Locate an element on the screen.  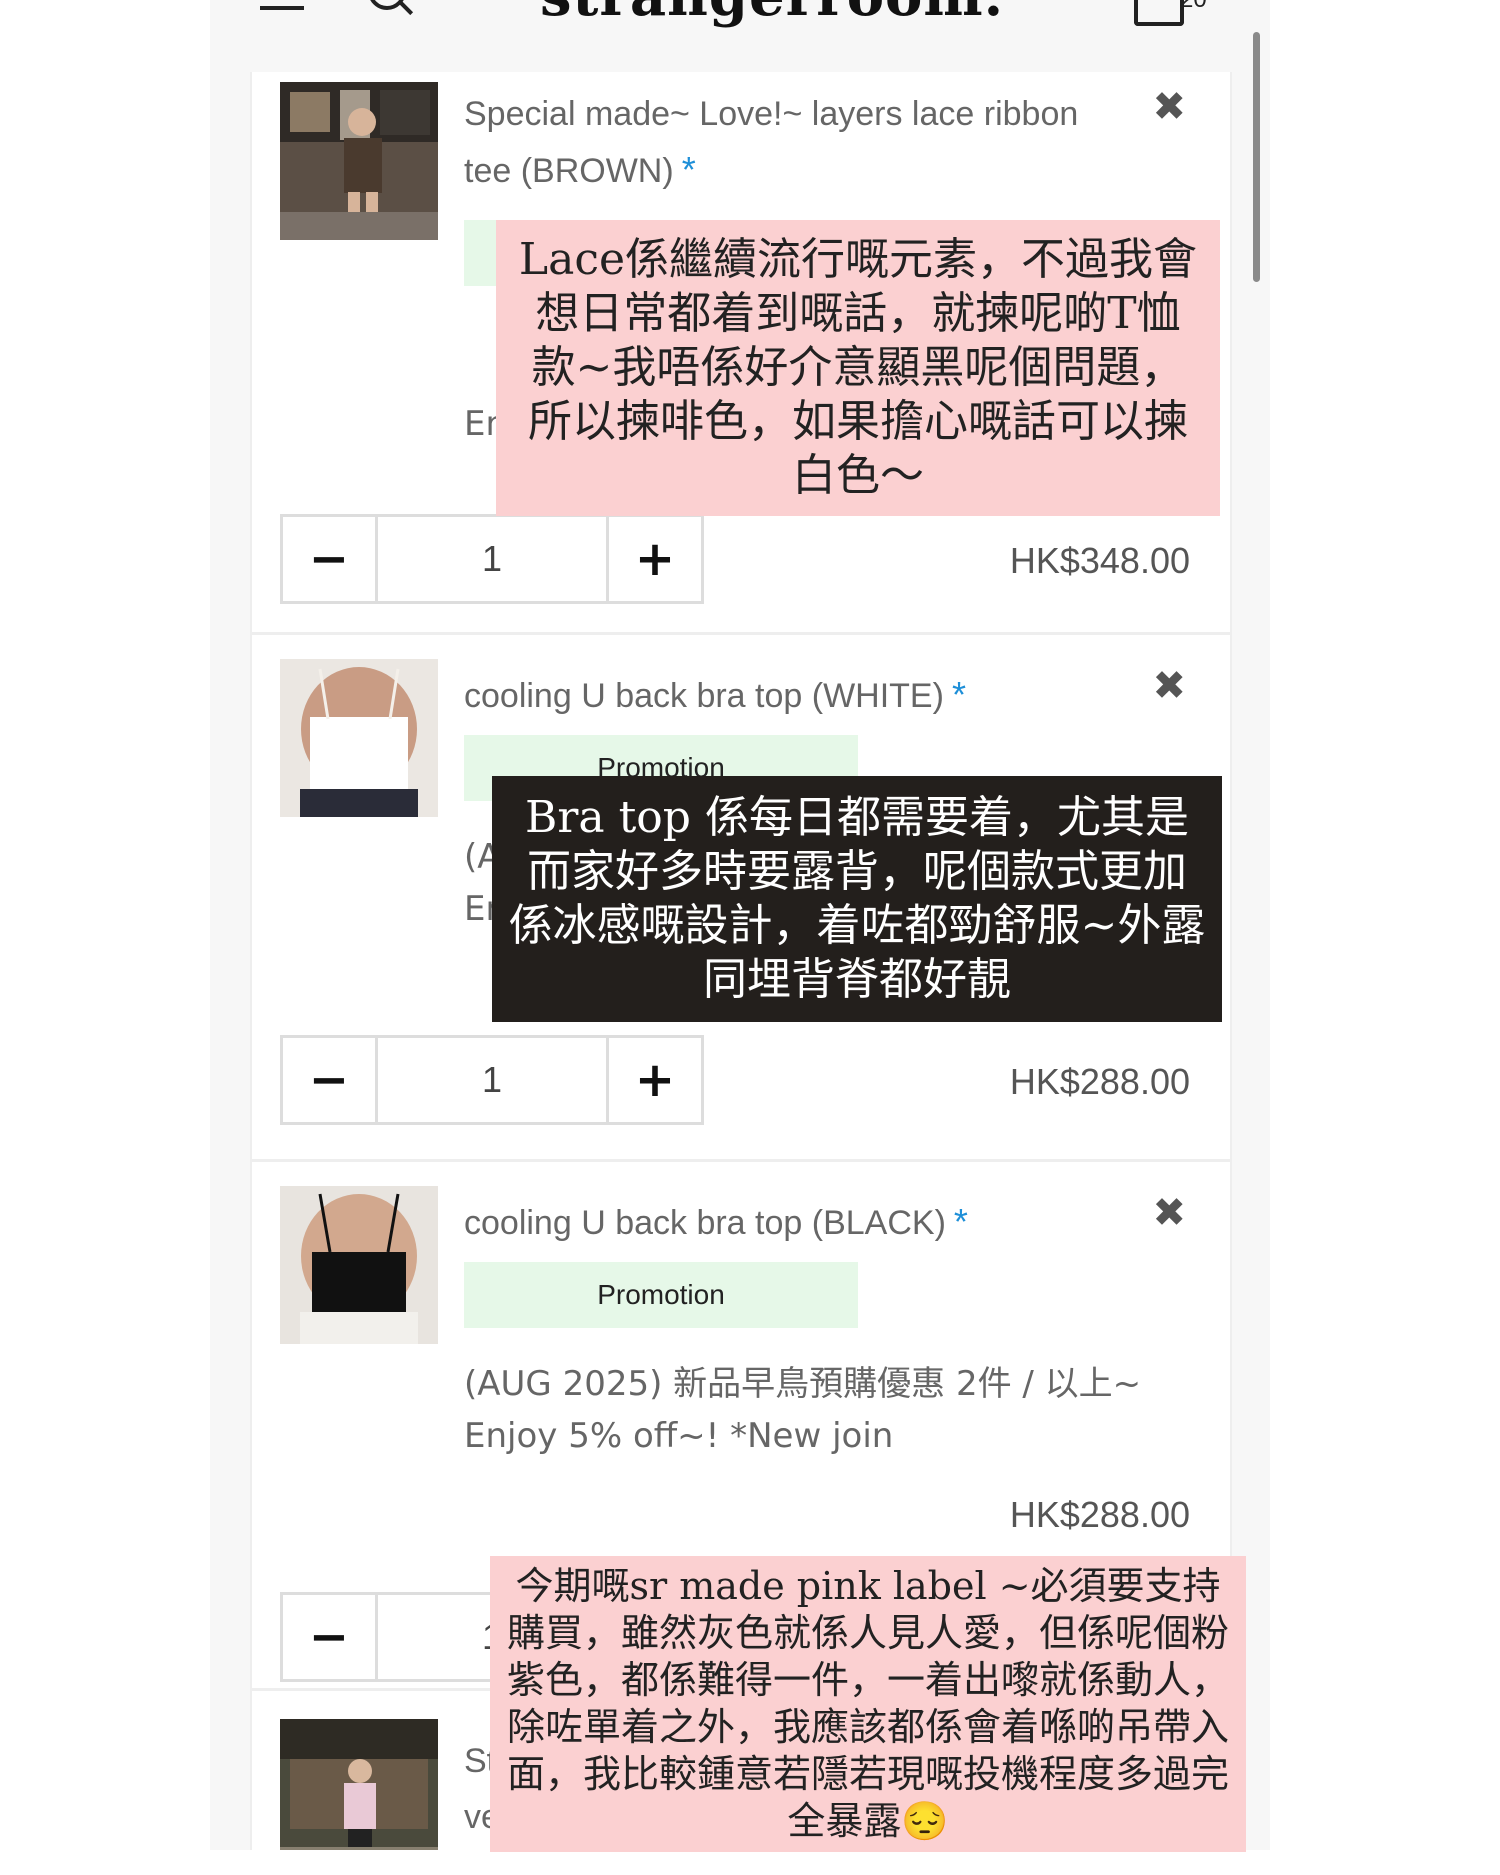
bag-count-badge: 20 is located at coordinates (1193, 7).